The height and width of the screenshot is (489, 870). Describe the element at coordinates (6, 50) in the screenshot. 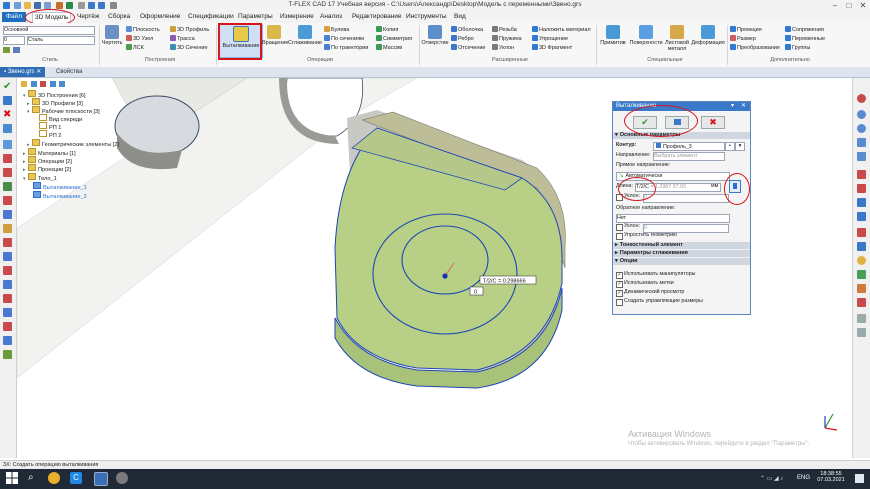

I see `color-icon` at that location.